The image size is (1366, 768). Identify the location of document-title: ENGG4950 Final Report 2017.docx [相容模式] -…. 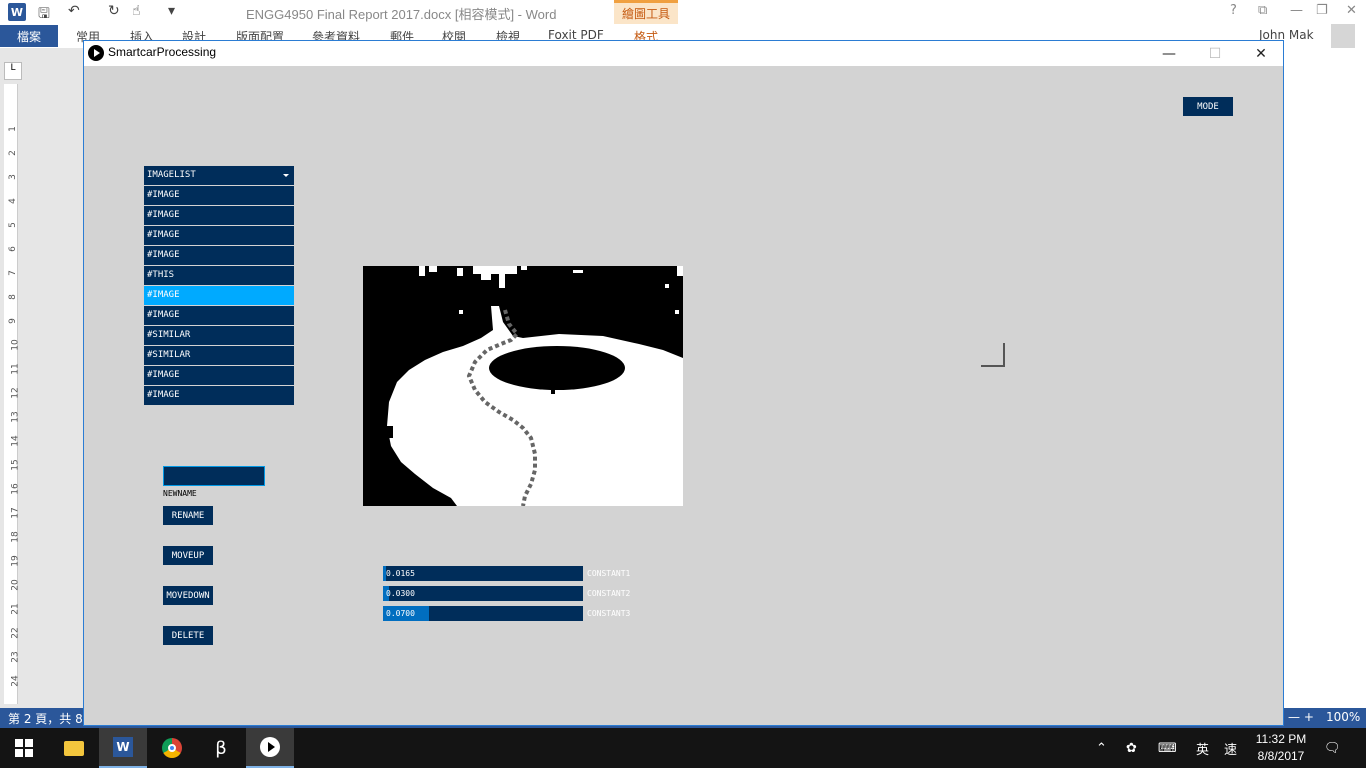
(401, 14).